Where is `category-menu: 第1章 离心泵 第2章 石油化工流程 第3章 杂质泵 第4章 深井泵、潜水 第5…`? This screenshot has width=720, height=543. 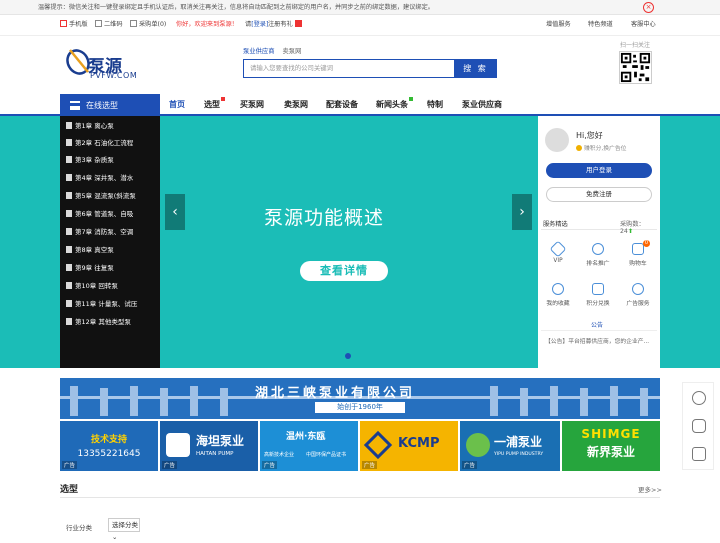
category-menu: 第1章 离心泵 第2章 石油化工流程 第3章 杂质泵 第4章 深井泵、潜水 第5… is located at coordinates (110, 242).